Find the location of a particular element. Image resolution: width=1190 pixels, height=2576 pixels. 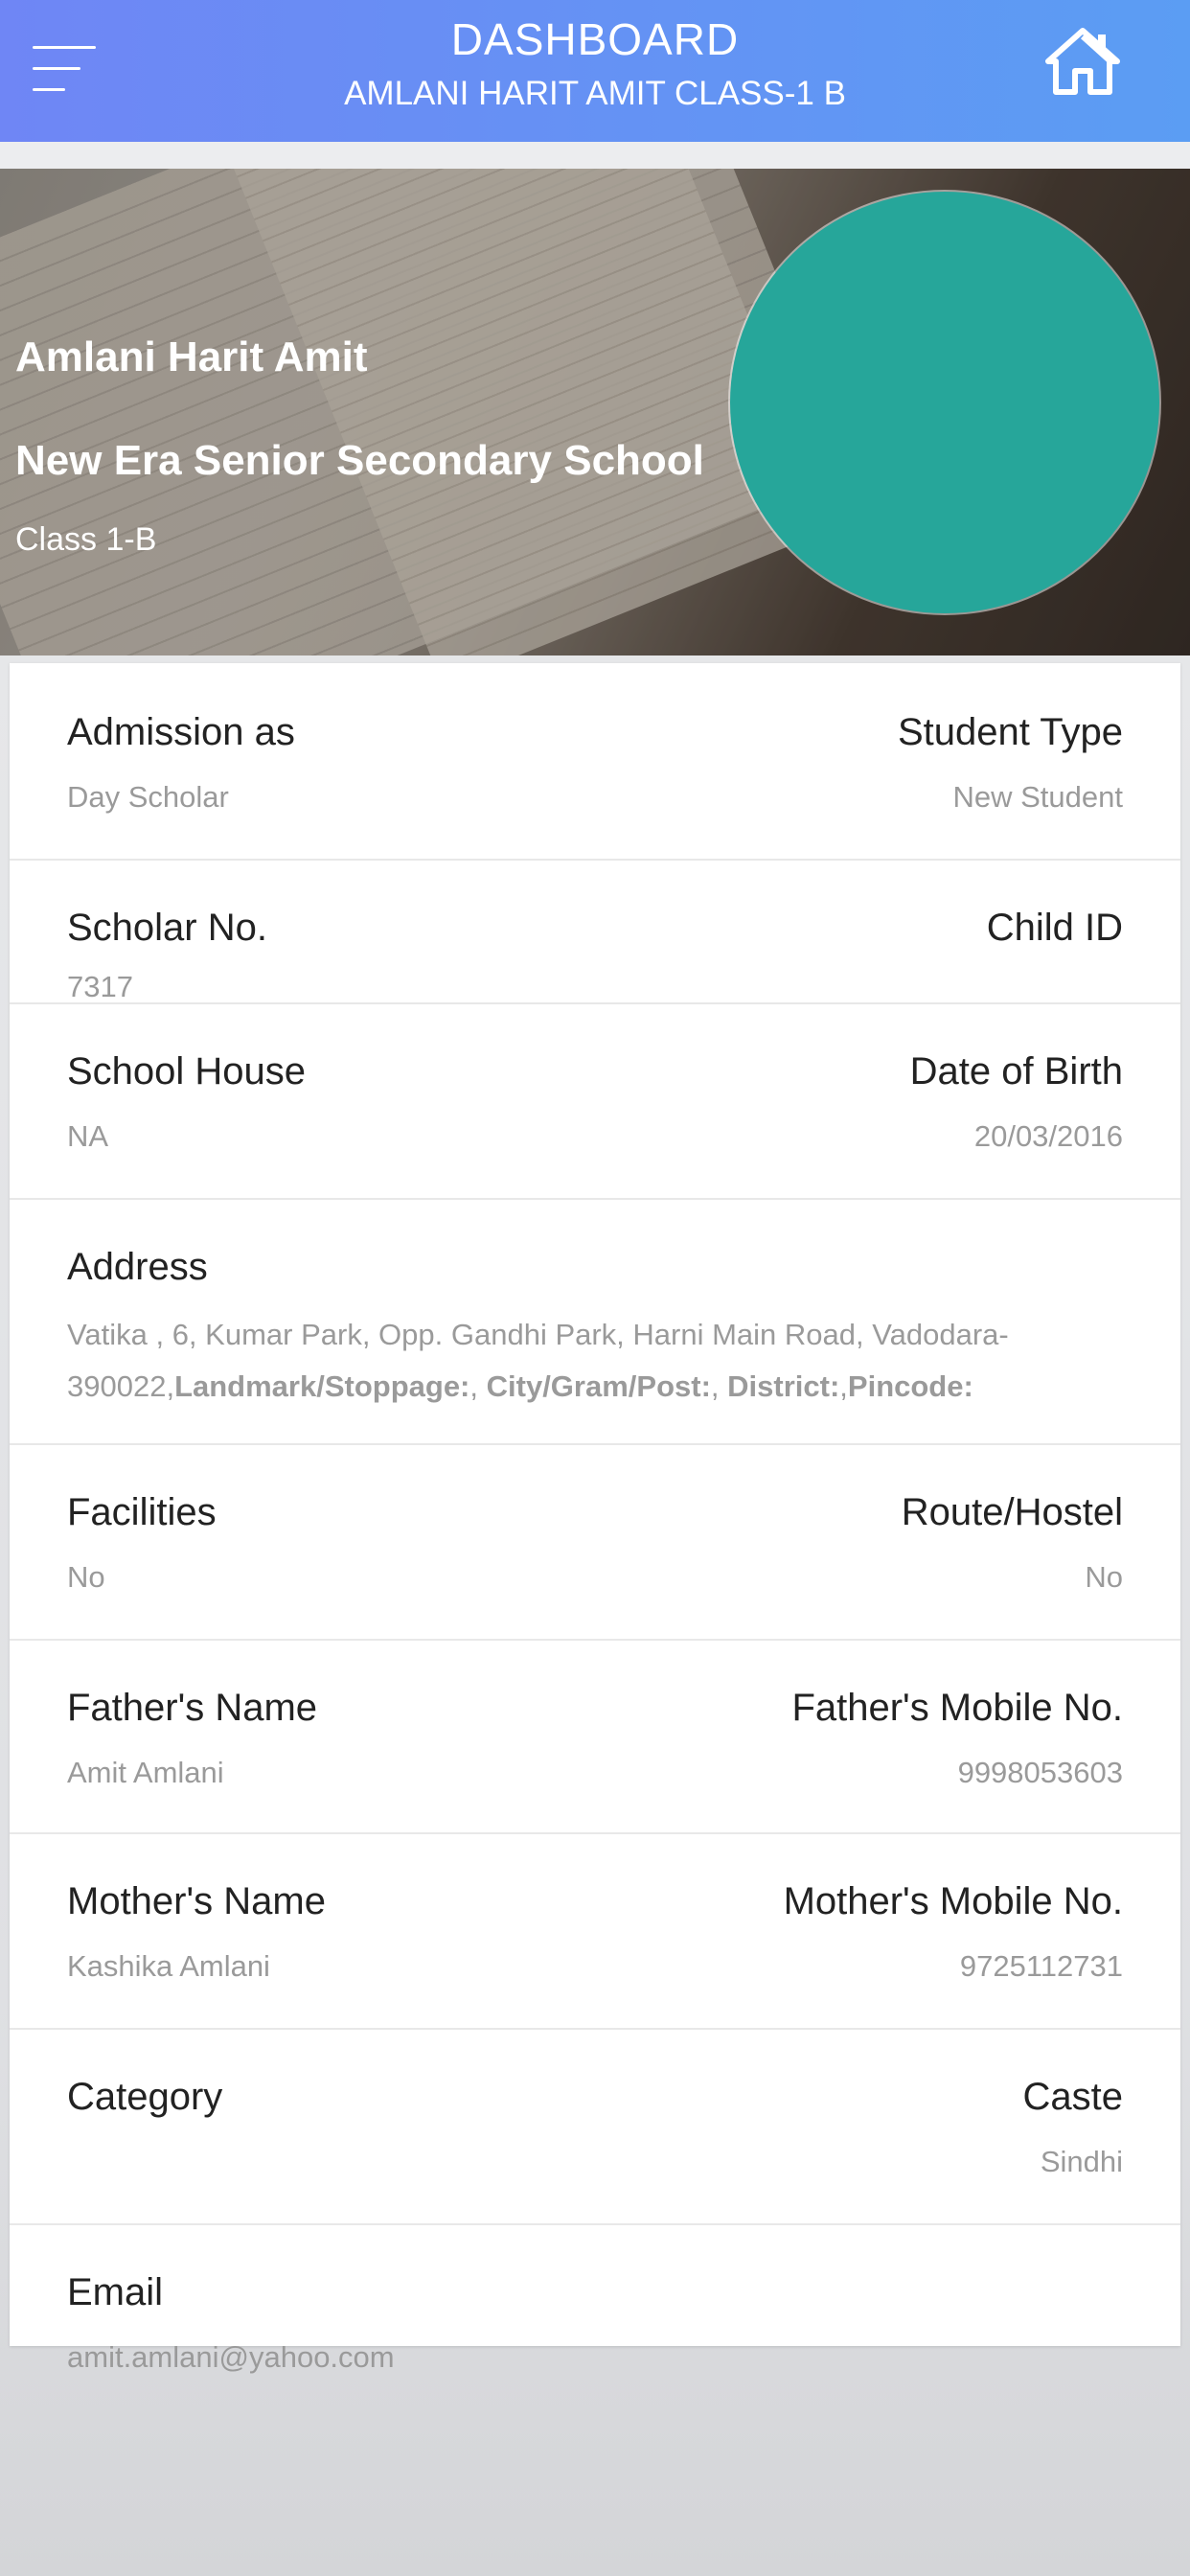

father-name-value: Amit Amlani is located at coordinates (146, 1772).